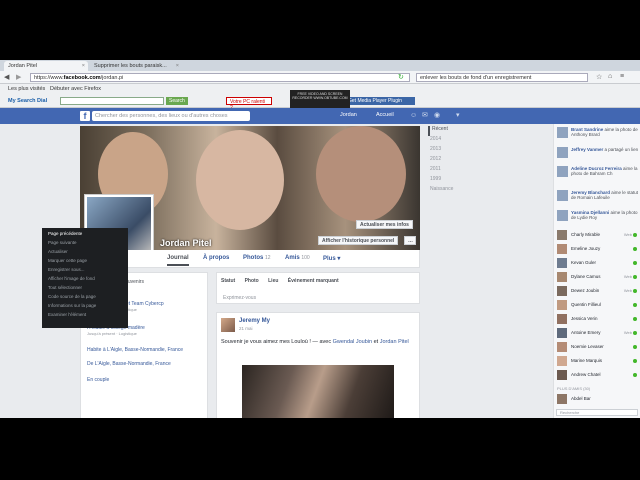 The image size is (640, 480). I want to click on chat-friend: Dylane Camus Web, so click(598, 277).